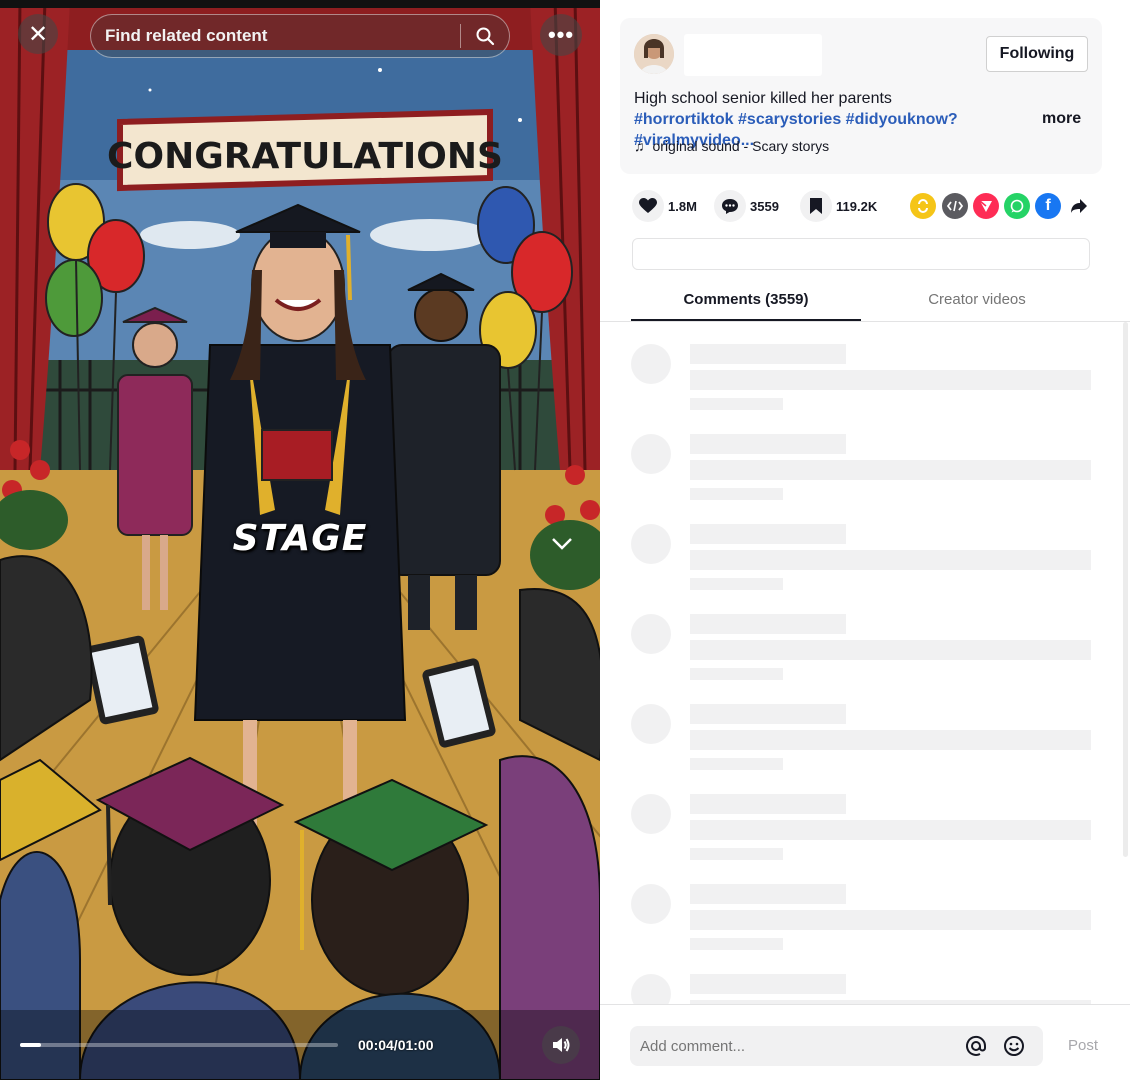 This screenshot has width=1130, height=1080. I want to click on comment-input-box, so click(836, 1046).